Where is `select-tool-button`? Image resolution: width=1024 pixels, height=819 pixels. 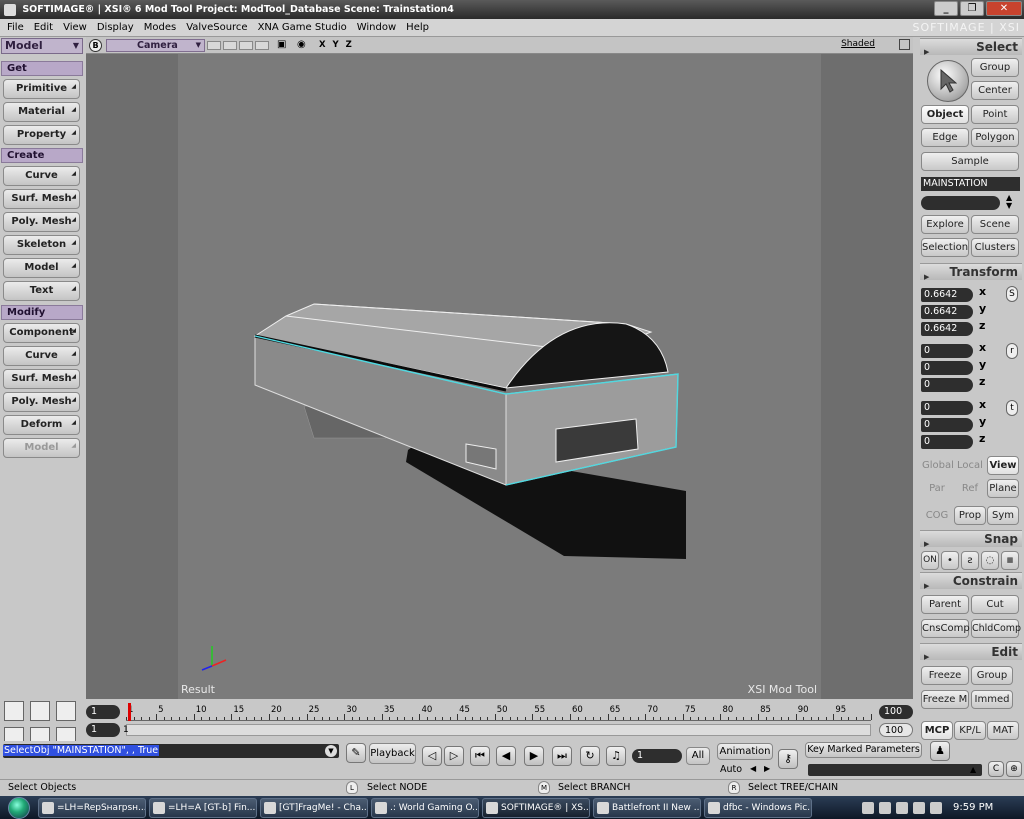
select-tool-button is located at coordinates (948, 81).